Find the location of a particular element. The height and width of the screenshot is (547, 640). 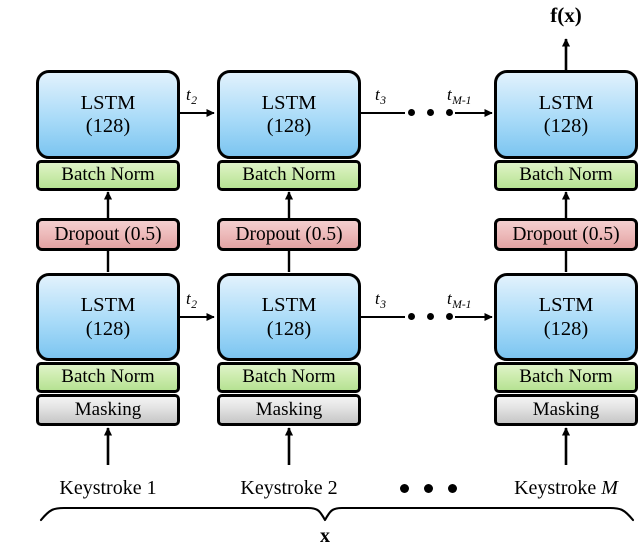

output-label: f(x) is located at coordinates (566, 15).